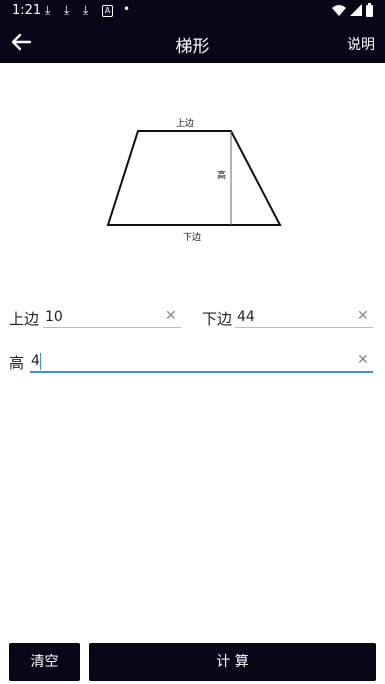 The height and width of the screenshot is (684, 385). Describe the element at coordinates (35, 361) in the screenshot. I see `height-input: 4` at that location.